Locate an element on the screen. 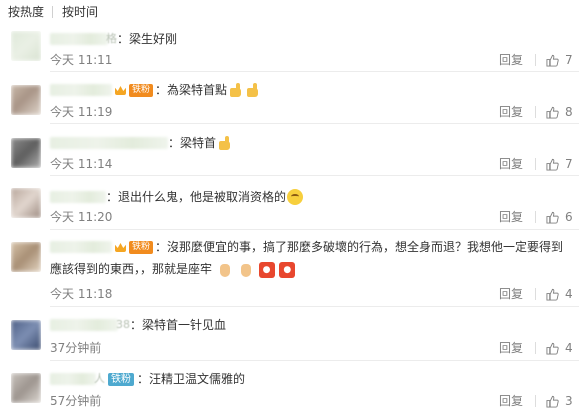  embarrassed-face-emoji-icon is located at coordinates (295, 197).